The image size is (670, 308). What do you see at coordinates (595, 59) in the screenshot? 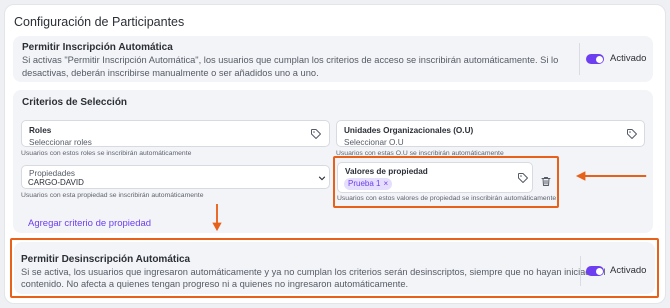
I see `auto-enroll-toggle` at bounding box center [595, 59].